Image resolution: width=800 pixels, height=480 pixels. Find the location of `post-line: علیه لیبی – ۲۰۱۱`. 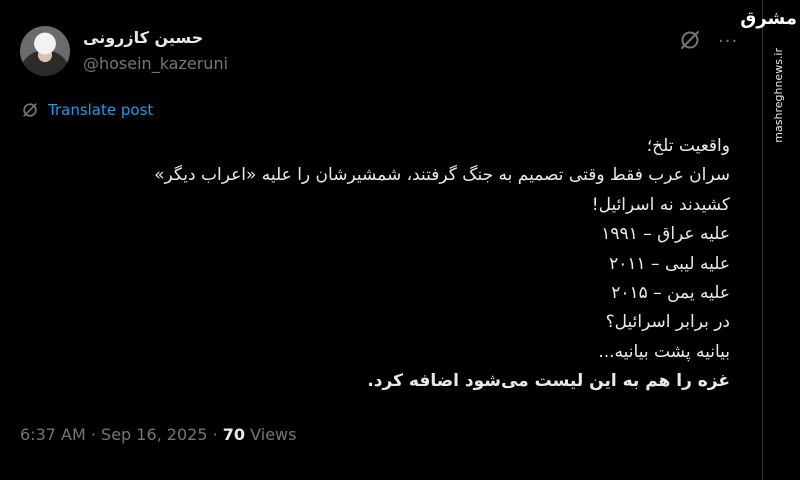

post-line: علیه لیبی – ۲۰۱۱ is located at coordinates (669, 263).